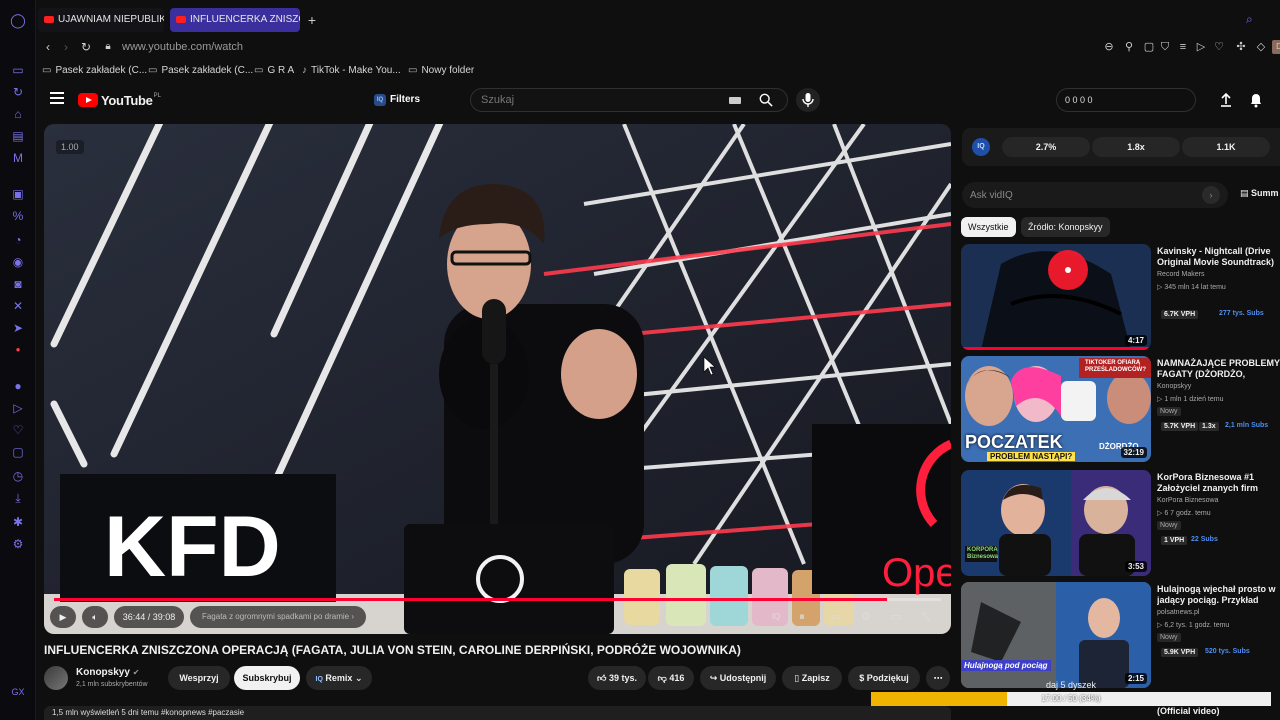 The image size is (1280, 720). What do you see at coordinates (18, 544) in the screenshot?
I see `settings-icon: ⚙` at bounding box center [18, 544].